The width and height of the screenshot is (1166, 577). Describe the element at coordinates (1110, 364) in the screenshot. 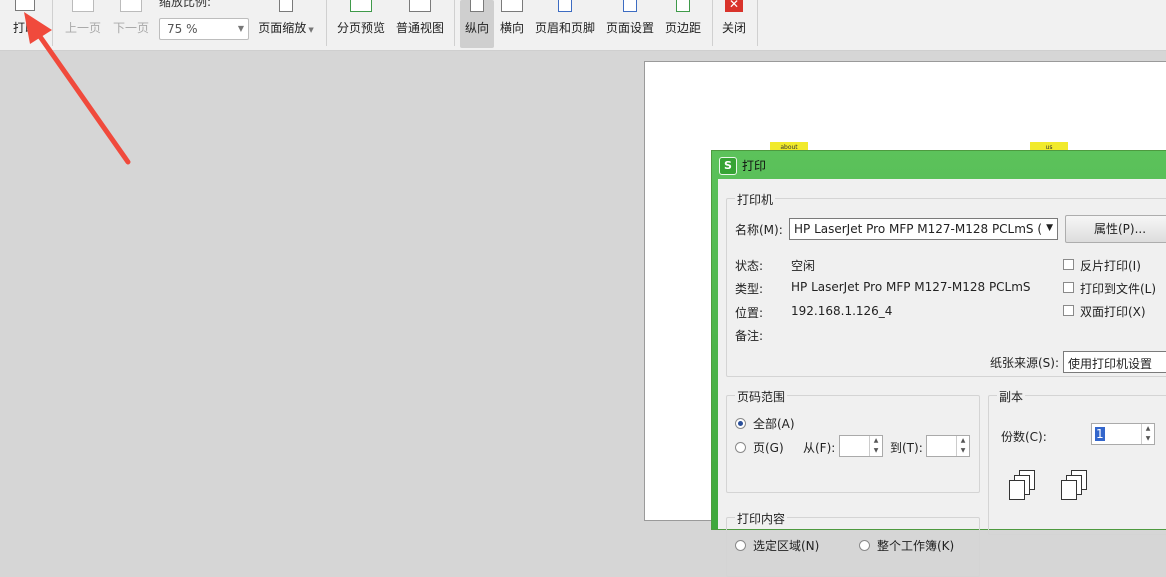

I see `paper-source-value: 使用打印机设置` at that location.